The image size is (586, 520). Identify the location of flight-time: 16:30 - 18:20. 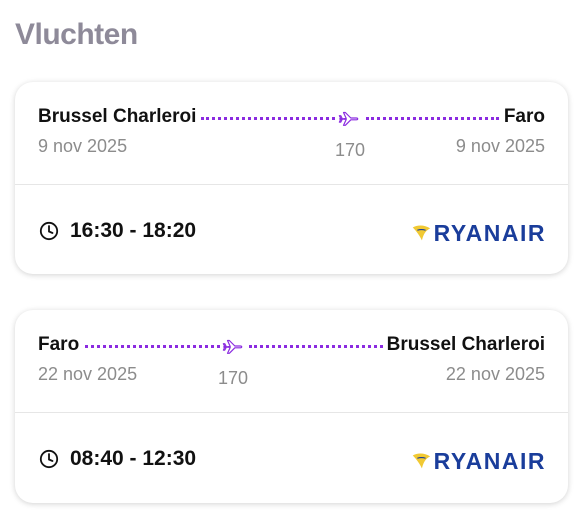
(133, 230).